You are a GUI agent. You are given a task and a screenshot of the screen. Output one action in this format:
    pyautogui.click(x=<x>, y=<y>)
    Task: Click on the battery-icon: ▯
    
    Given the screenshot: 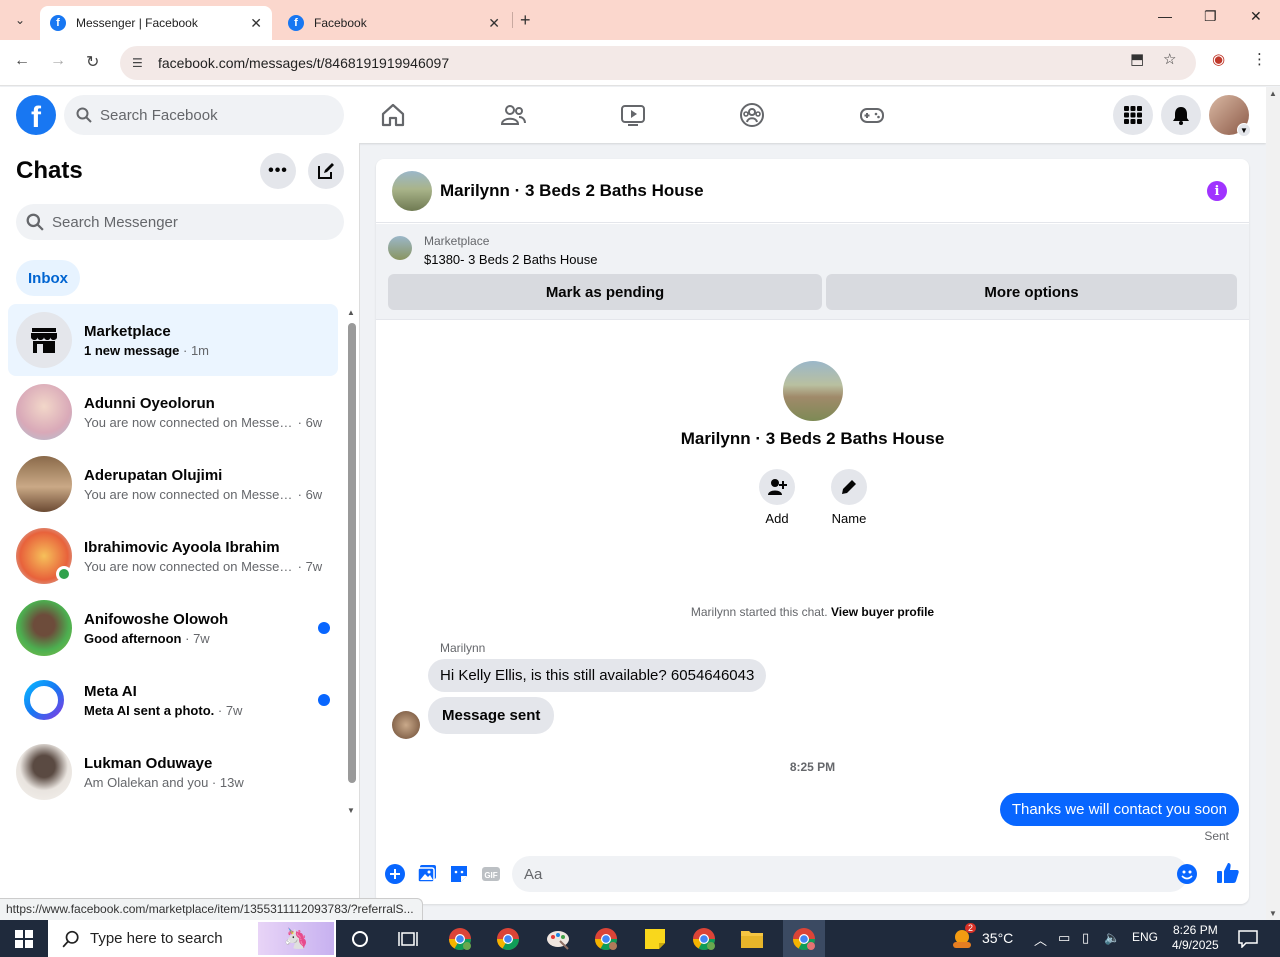 What is the action you would take?
    pyautogui.click(x=1085, y=938)
    